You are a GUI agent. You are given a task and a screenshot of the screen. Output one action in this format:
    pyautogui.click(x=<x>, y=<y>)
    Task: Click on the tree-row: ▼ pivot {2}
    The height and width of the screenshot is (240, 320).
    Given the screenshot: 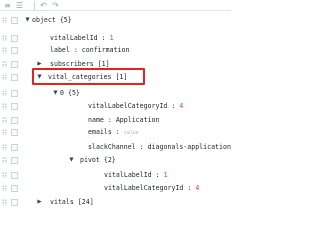 What is the action you would take?
    pyautogui.click(x=115, y=160)
    